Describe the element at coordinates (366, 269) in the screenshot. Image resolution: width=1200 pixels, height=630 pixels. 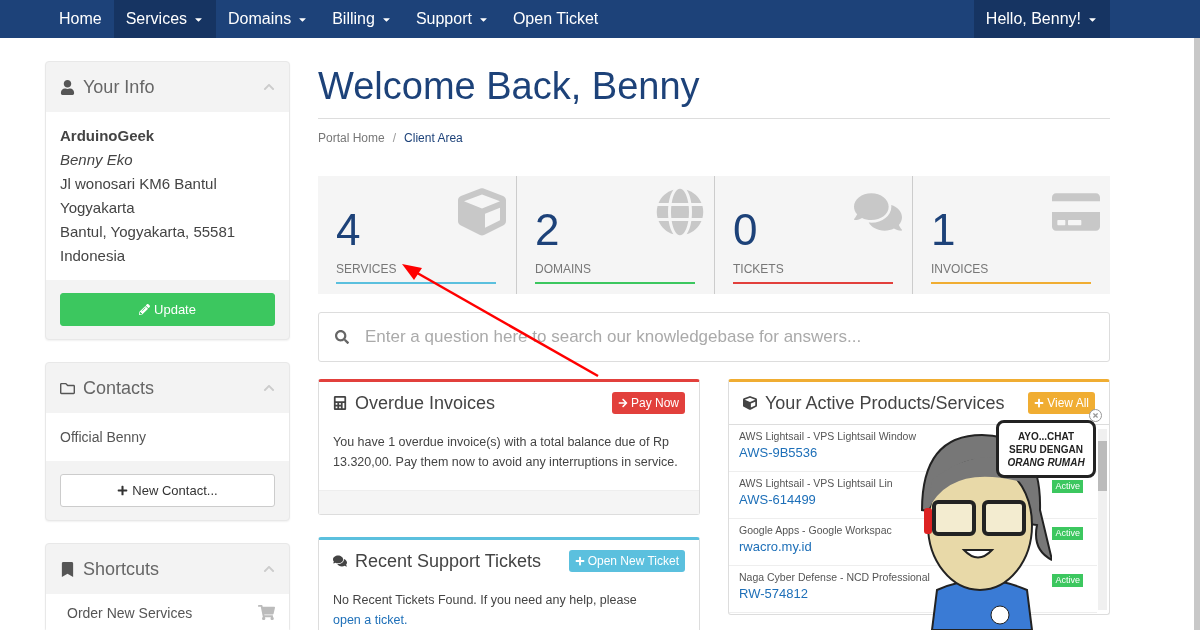
I see `stat-label: SERVICES` at that location.